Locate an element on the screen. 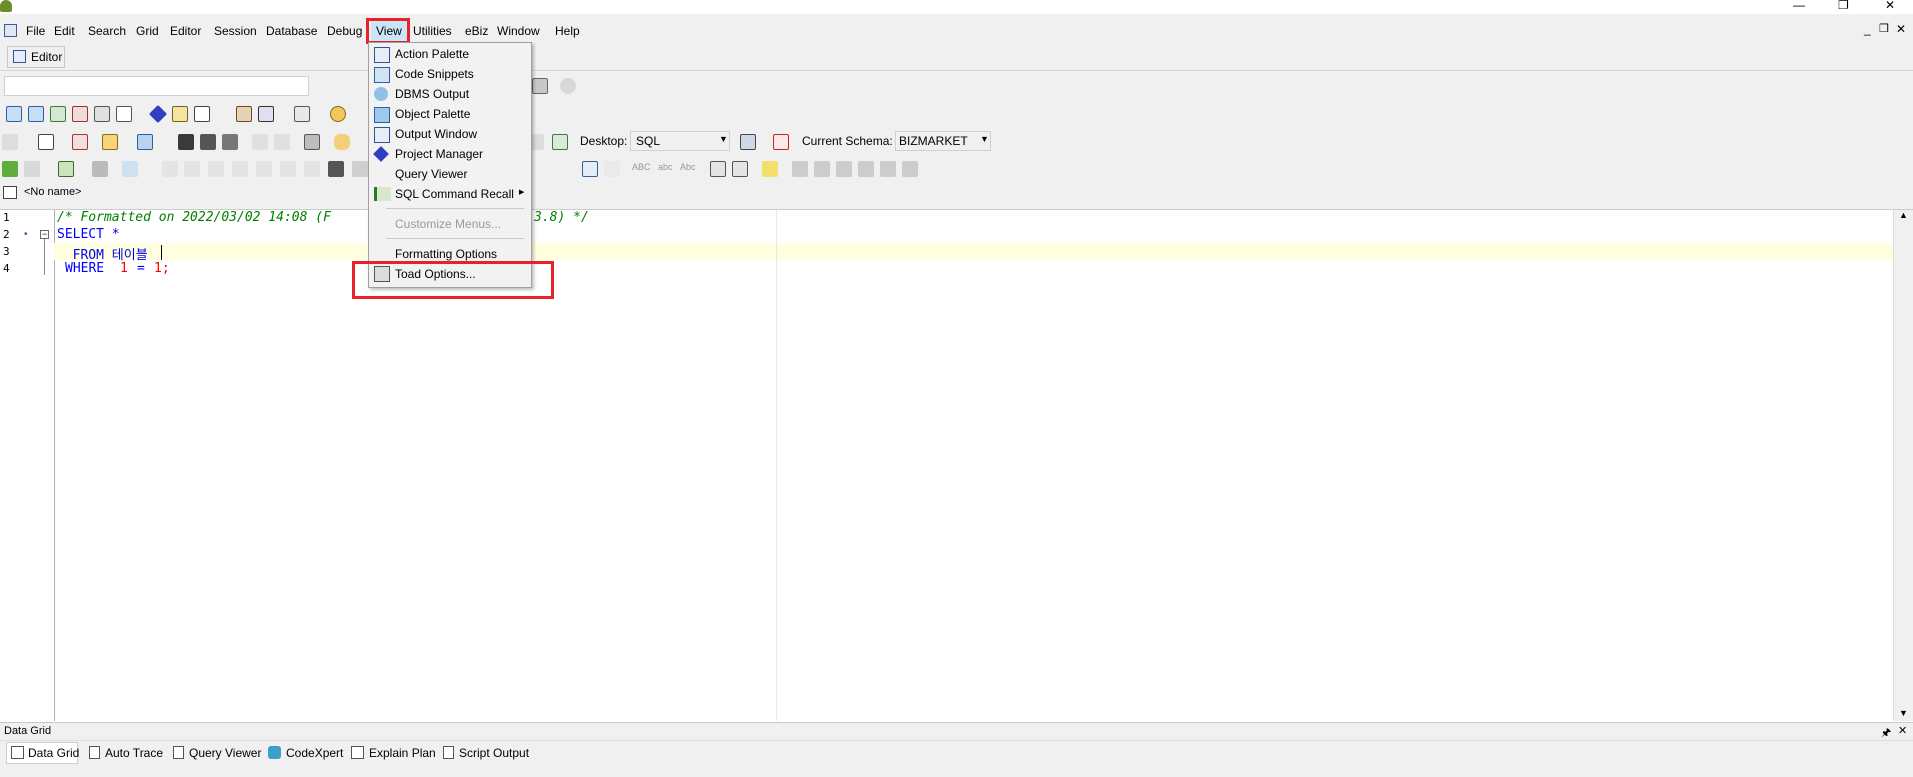  disconnect-icon is located at coordinates (748, 142).